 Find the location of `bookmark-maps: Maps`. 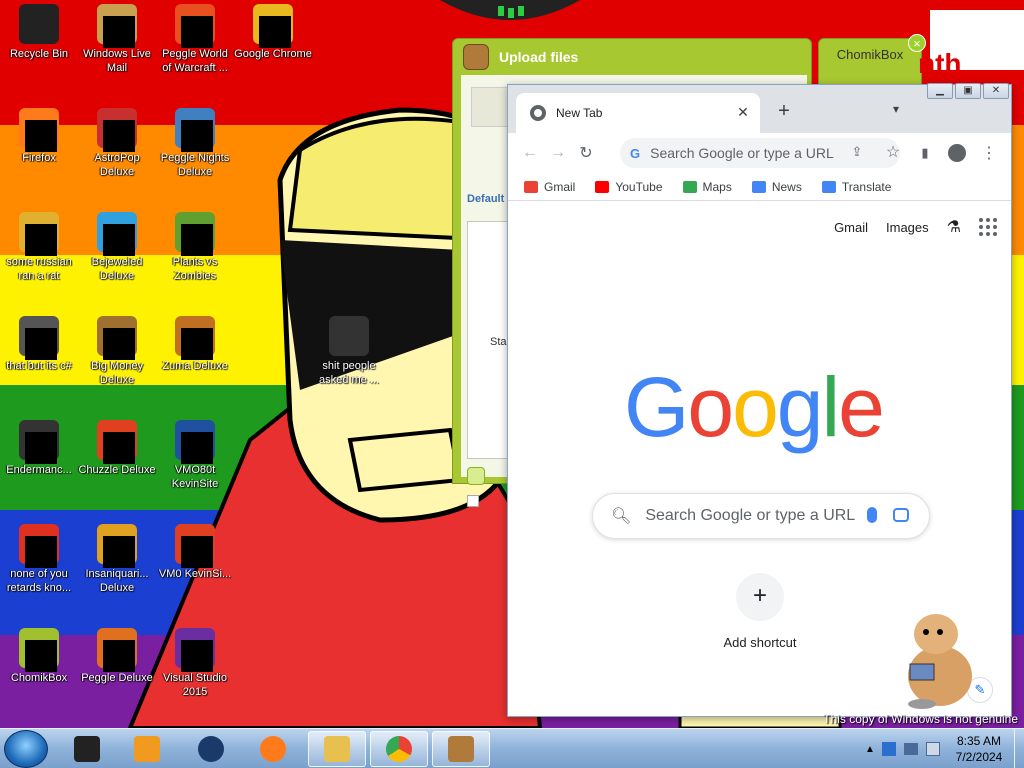

bookmark-maps: Maps is located at coordinates (707, 186).